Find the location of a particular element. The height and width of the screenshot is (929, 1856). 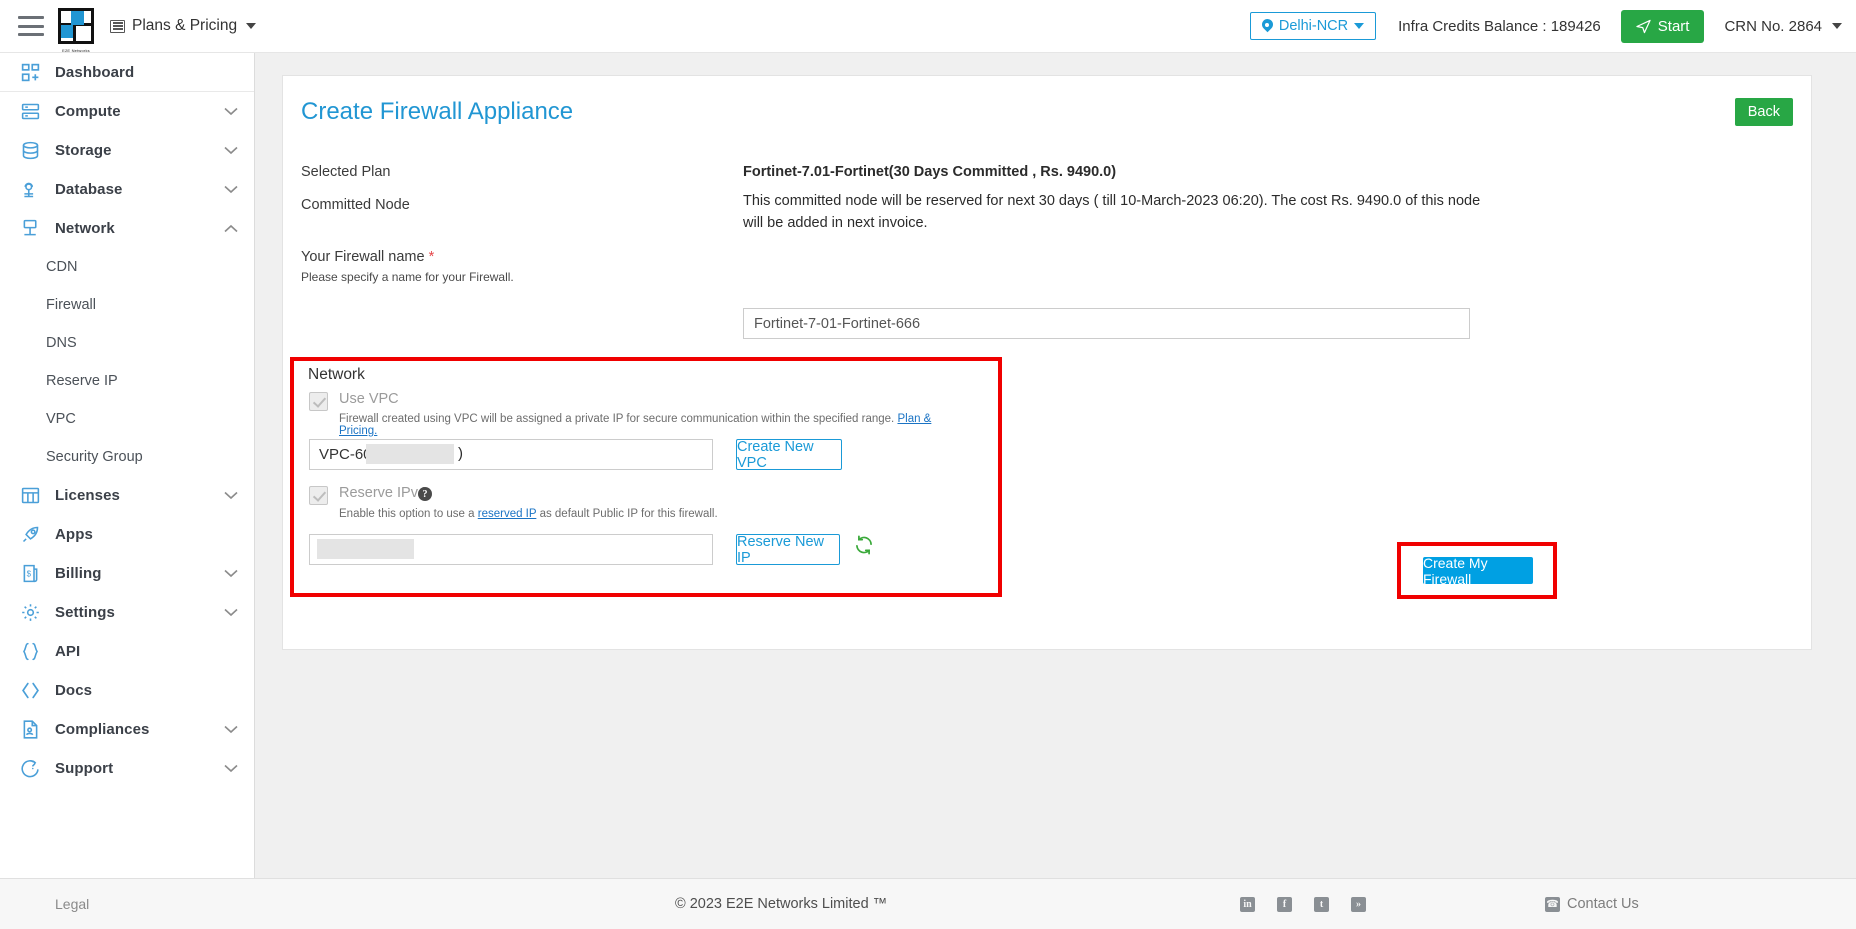

sidebar-item-reserve-ip: Reserve IP is located at coordinates (127, 381).